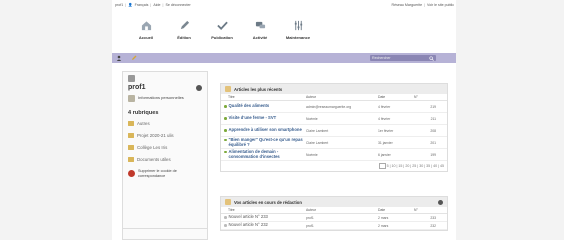 This screenshot has width=564, height=240. Describe the element at coordinates (334, 226) in the screenshot. I see `table-row: Nouvel article N° 232 prof1 2 mars 232` at that location.